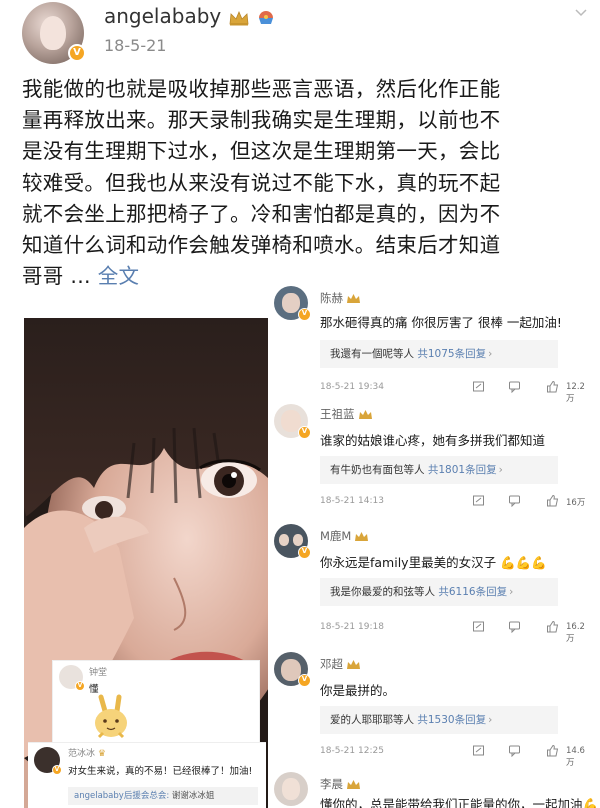  What do you see at coordinates (119, 276) in the screenshot?
I see `full-text-link: 全文` at bounding box center [119, 276].